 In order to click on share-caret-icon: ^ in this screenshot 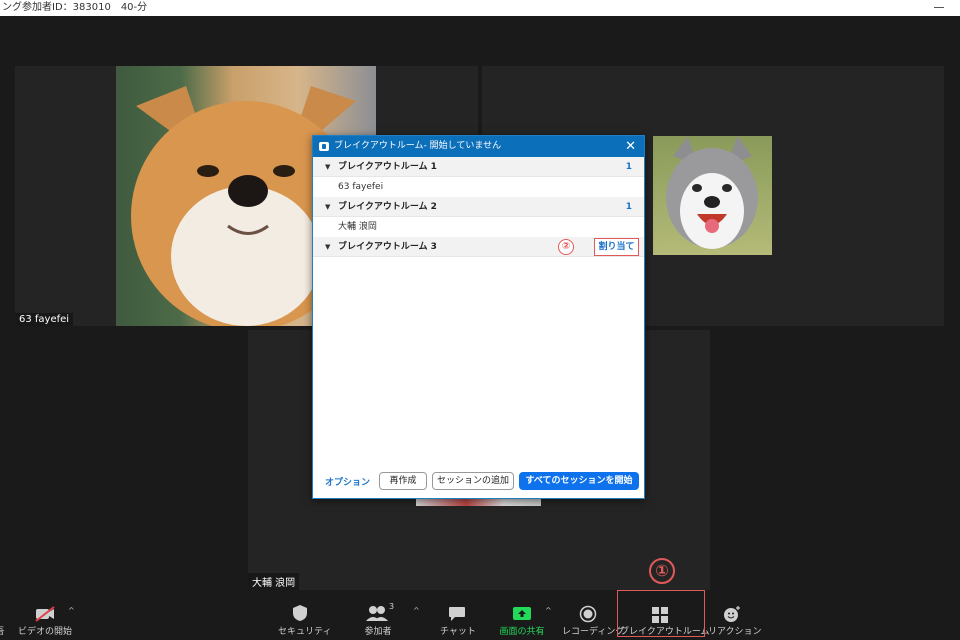, I will do `click(548, 610)`.